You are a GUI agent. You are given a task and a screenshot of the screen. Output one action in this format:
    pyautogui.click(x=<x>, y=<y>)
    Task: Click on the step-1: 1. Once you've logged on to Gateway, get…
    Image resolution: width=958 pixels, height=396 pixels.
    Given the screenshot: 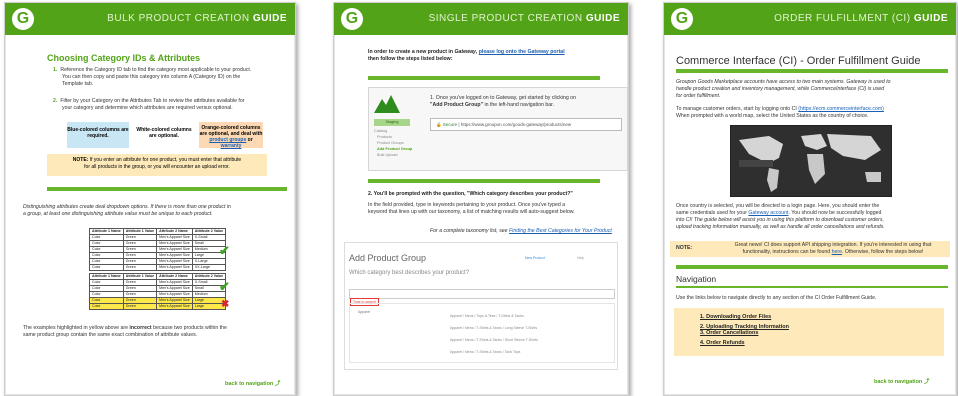 What is the action you would take?
    pyautogui.click(x=503, y=101)
    